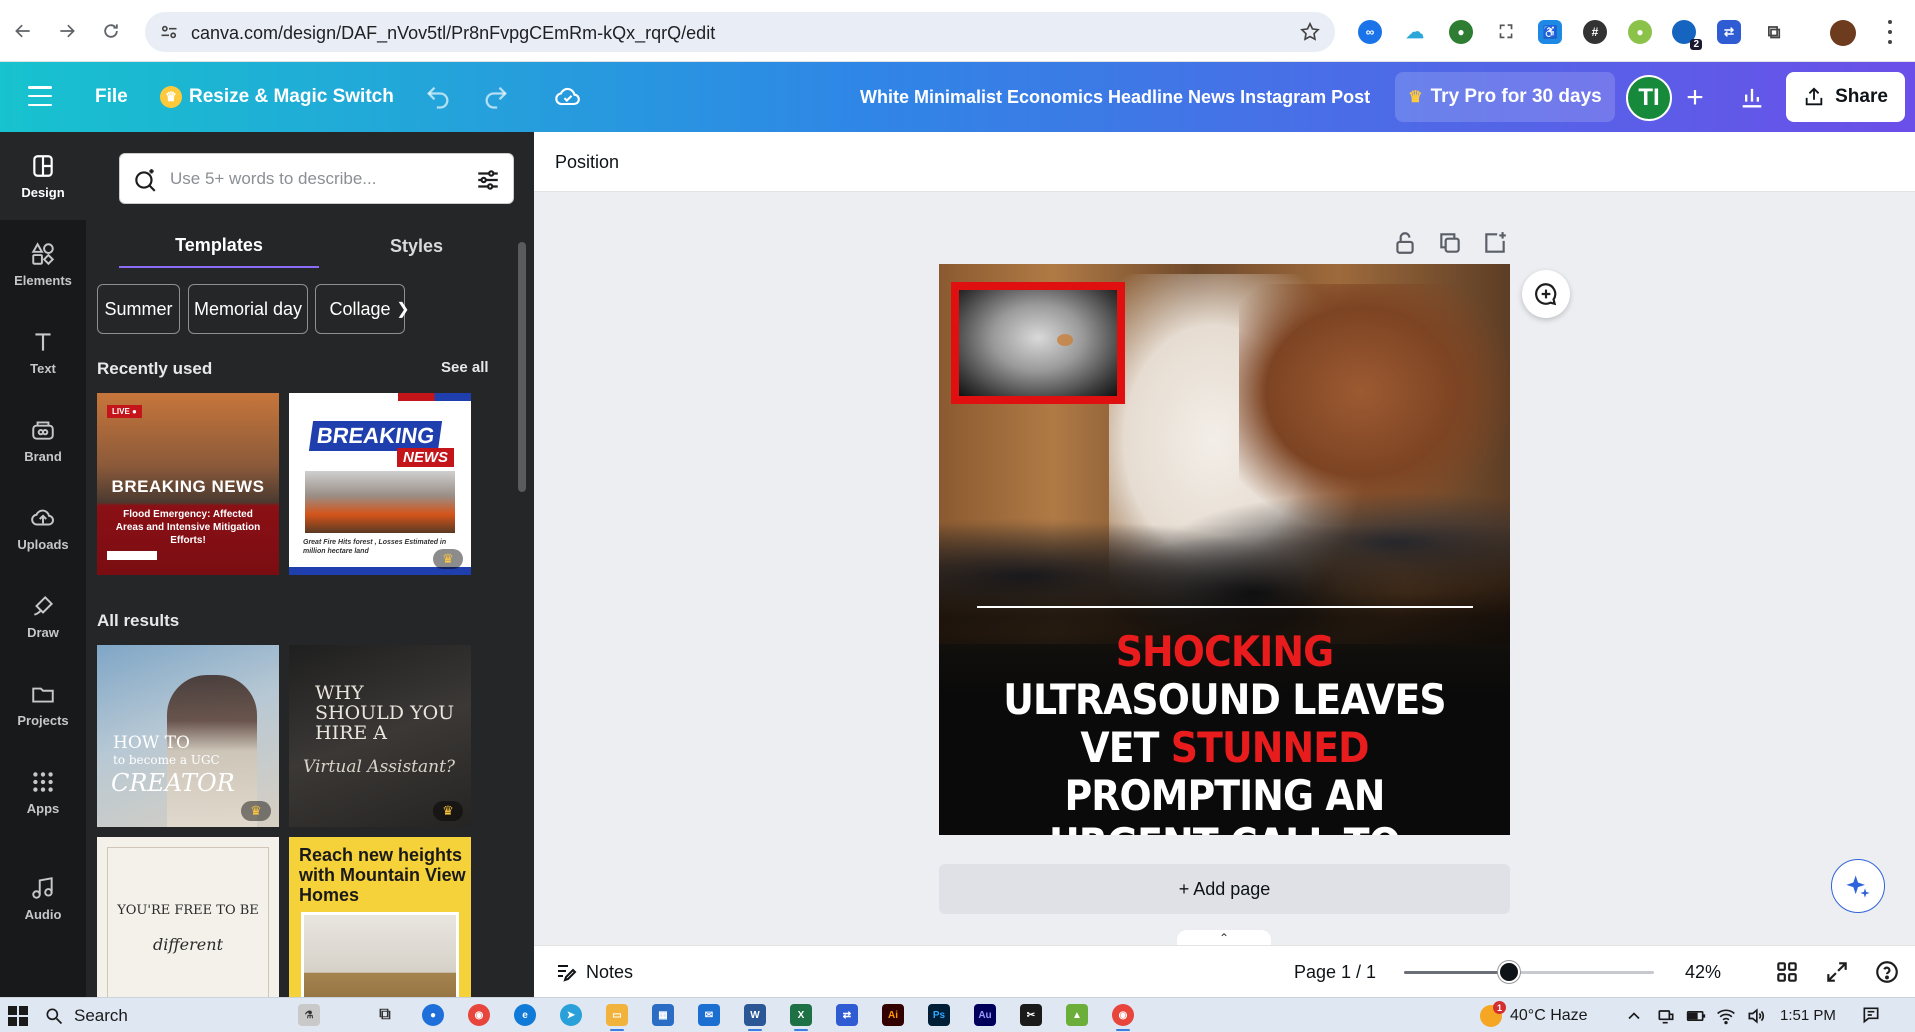 The image size is (1915, 1032). Describe the element at coordinates (525, 1015) in the screenshot. I see `app-edge-icon: e` at that location.